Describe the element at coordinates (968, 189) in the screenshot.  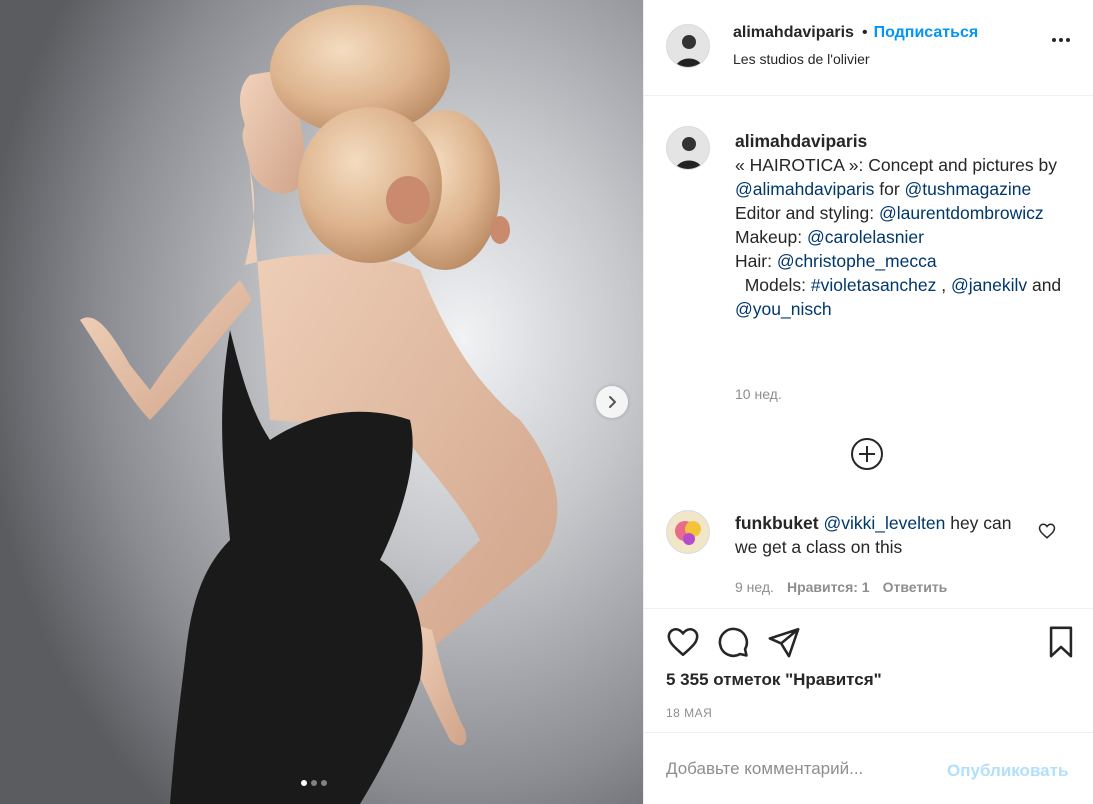
I see `caption-mention: @tushmagazine` at that location.